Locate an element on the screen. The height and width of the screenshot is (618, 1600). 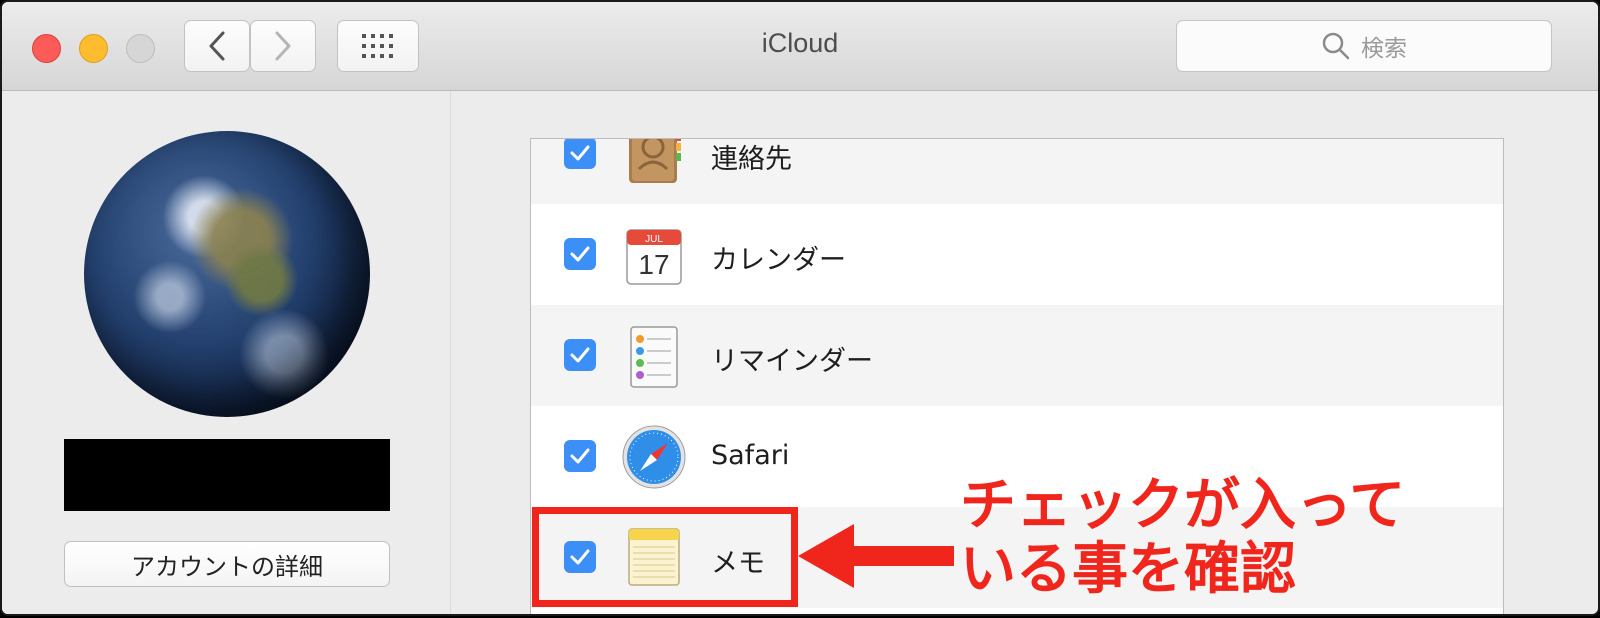
service-row-reminders: リマインダー is located at coordinates (1017, 355).